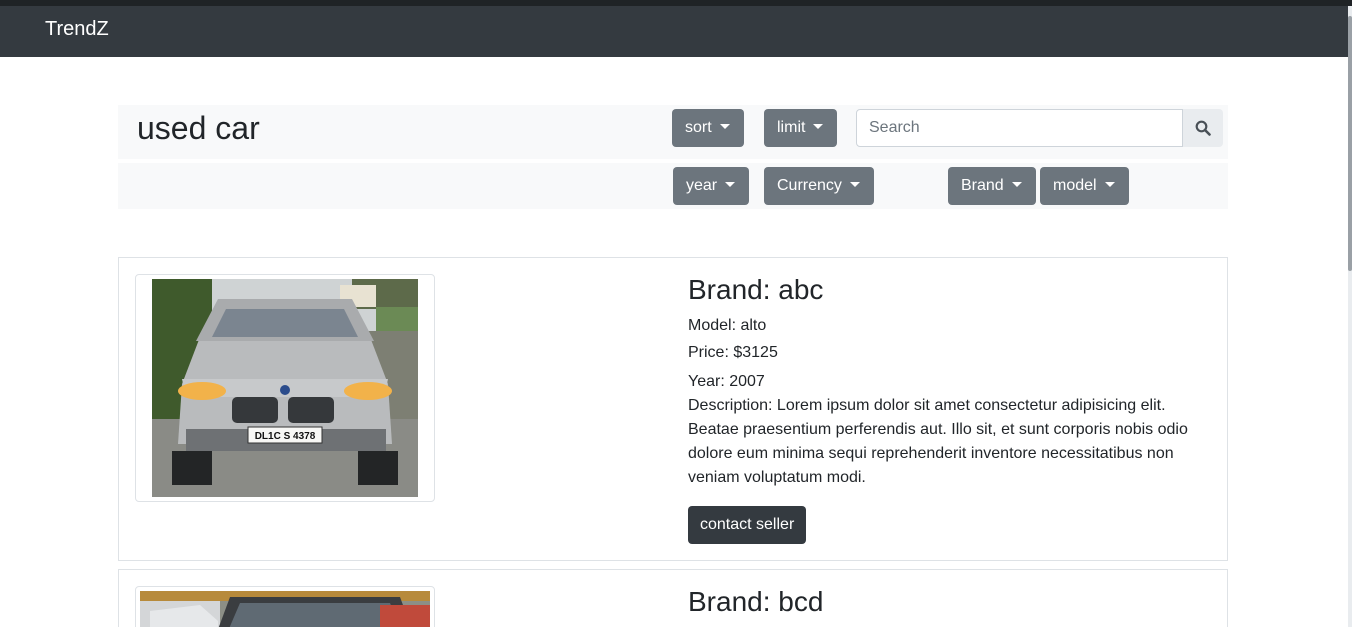 The height and width of the screenshot is (627, 1352). I want to click on page-title: used car, so click(198, 128).